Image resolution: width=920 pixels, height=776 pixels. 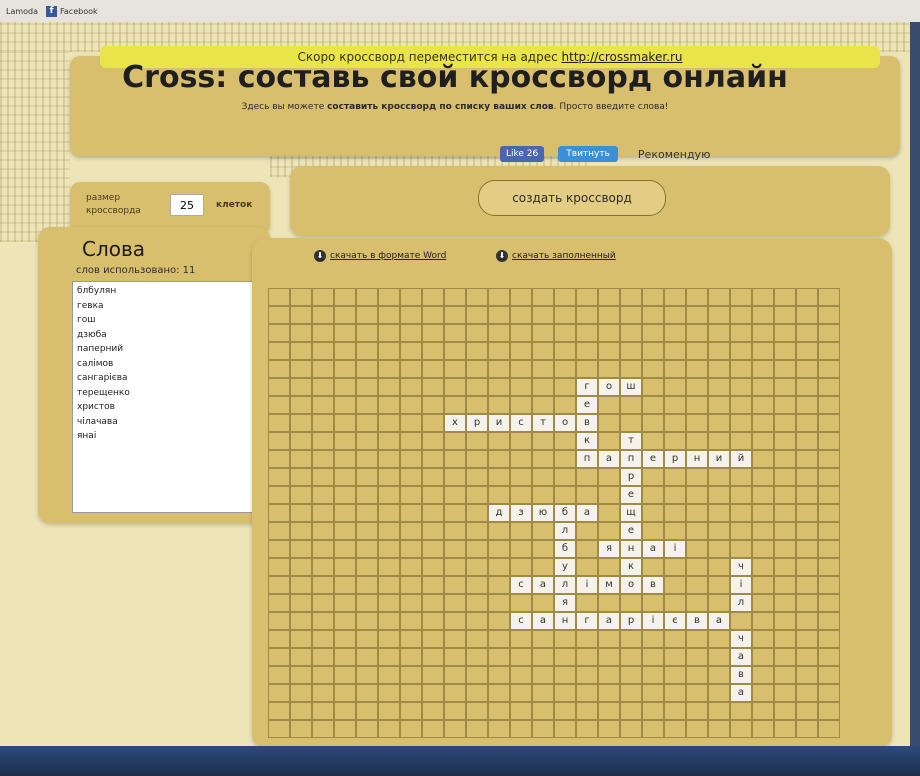 What do you see at coordinates (113, 204) in the screenshot?
I see `size-label: размер кроссворда` at bounding box center [113, 204].